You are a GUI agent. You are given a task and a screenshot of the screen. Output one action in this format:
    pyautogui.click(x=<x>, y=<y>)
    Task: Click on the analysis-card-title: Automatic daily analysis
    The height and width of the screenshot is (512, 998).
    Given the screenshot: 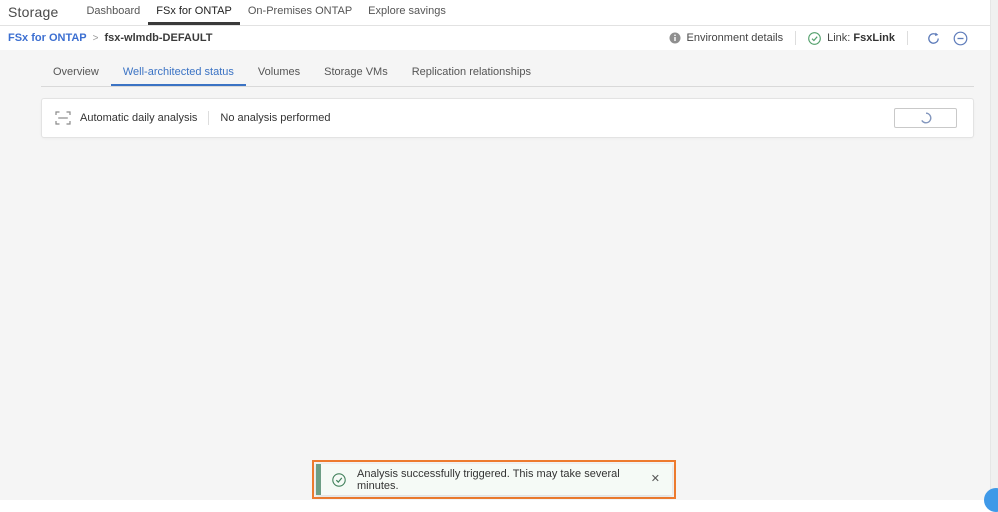 What is the action you would take?
    pyautogui.click(x=139, y=118)
    